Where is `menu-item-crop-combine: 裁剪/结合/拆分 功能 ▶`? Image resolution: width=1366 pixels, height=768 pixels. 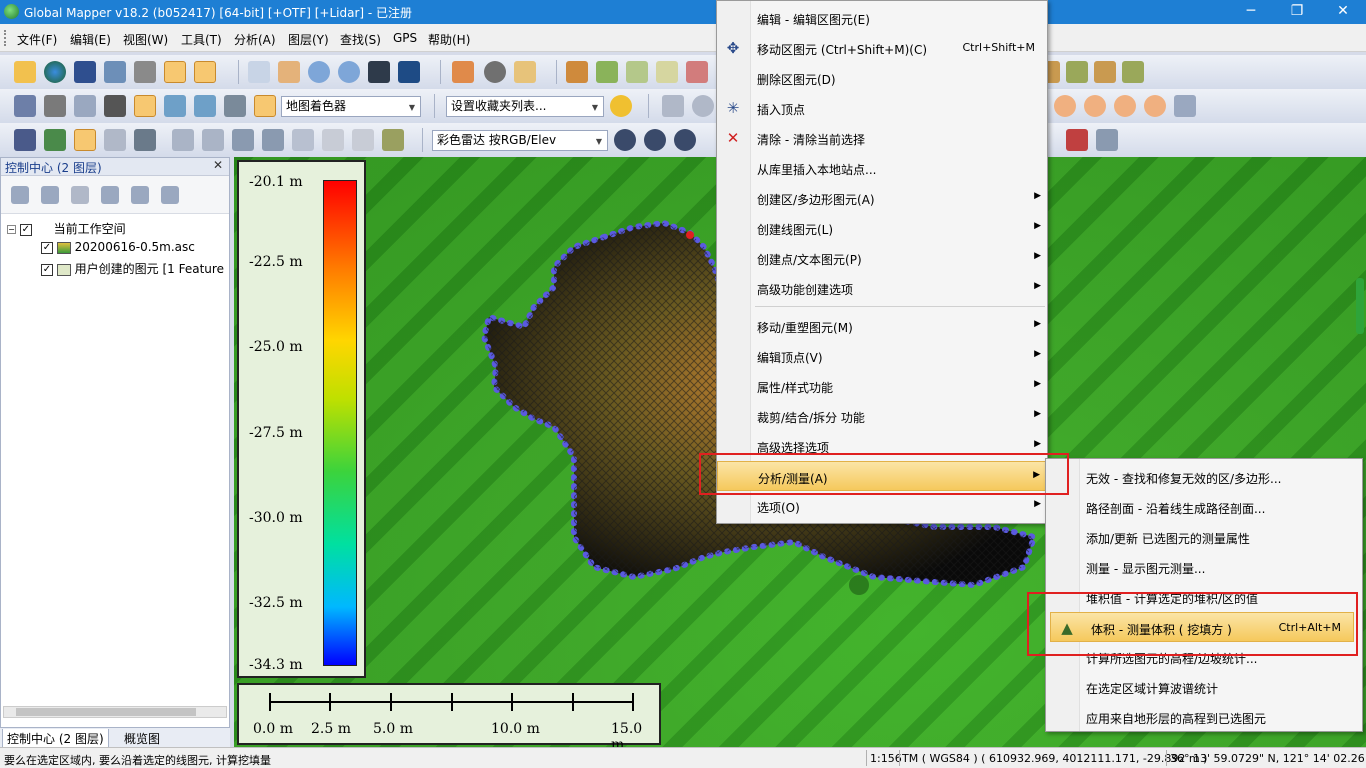 menu-item-crop-combine: 裁剪/结合/拆分 功能 ▶ is located at coordinates (882, 416).